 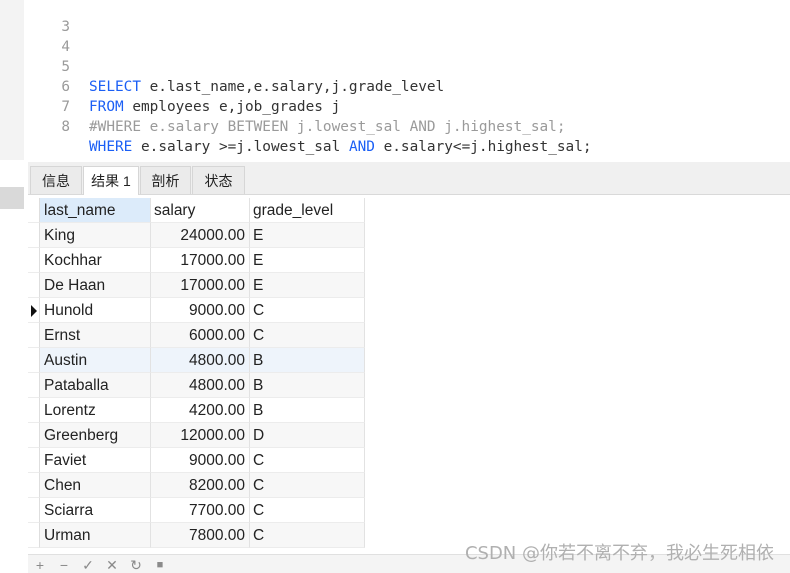 What do you see at coordinates (307, 435) in the screenshot?
I see `cell-grade-level: D` at bounding box center [307, 435].